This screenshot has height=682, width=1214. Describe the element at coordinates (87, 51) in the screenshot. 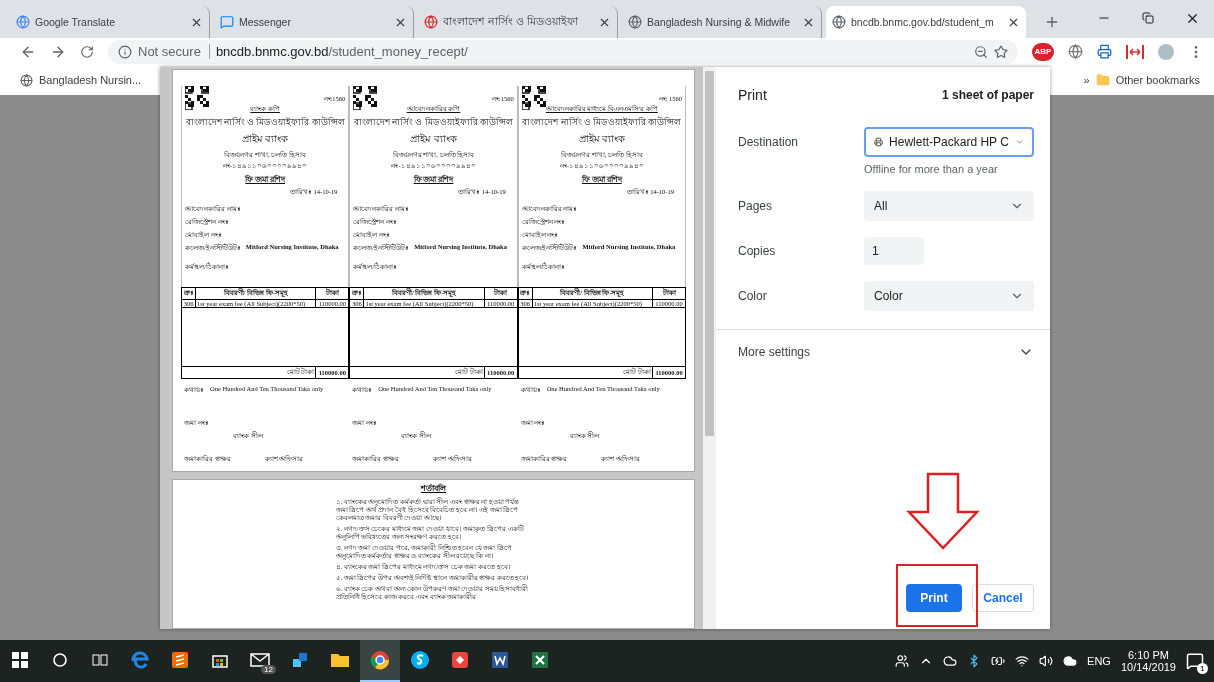

I see `reload-icon` at that location.